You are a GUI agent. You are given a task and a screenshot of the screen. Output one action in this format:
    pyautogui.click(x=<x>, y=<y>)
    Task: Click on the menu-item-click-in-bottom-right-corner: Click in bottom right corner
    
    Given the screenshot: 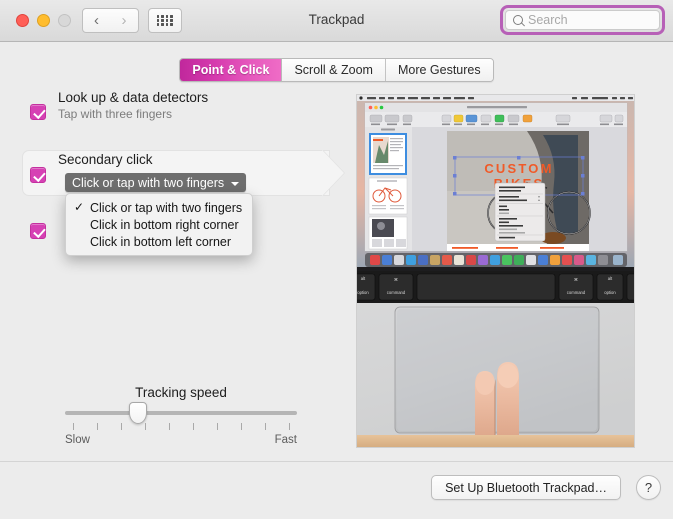 What is the action you would take?
    pyautogui.click(x=159, y=224)
    